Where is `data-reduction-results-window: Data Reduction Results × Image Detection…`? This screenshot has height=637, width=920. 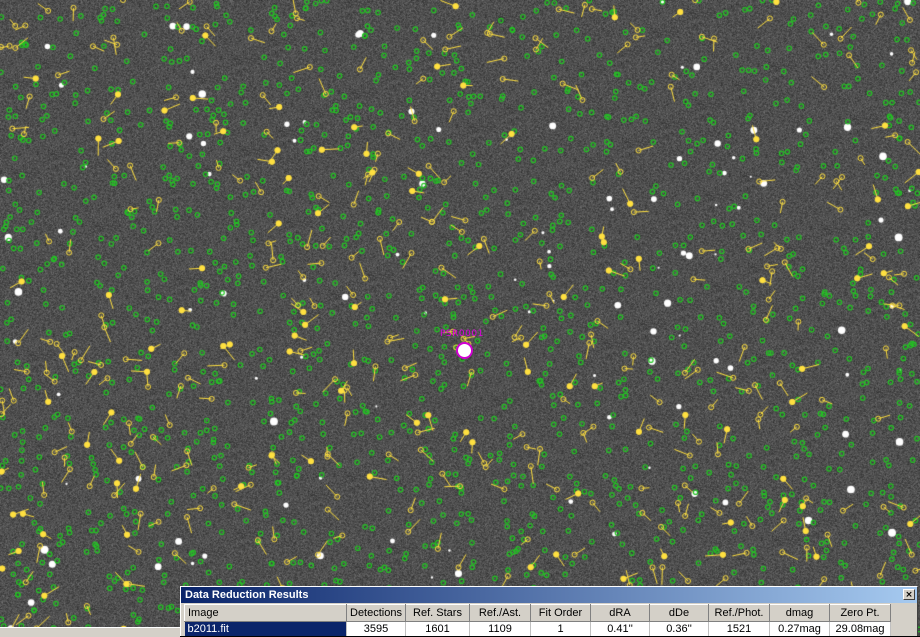 data-reduction-results-window: Data Reduction Results × Image Detection… is located at coordinates (549, 611).